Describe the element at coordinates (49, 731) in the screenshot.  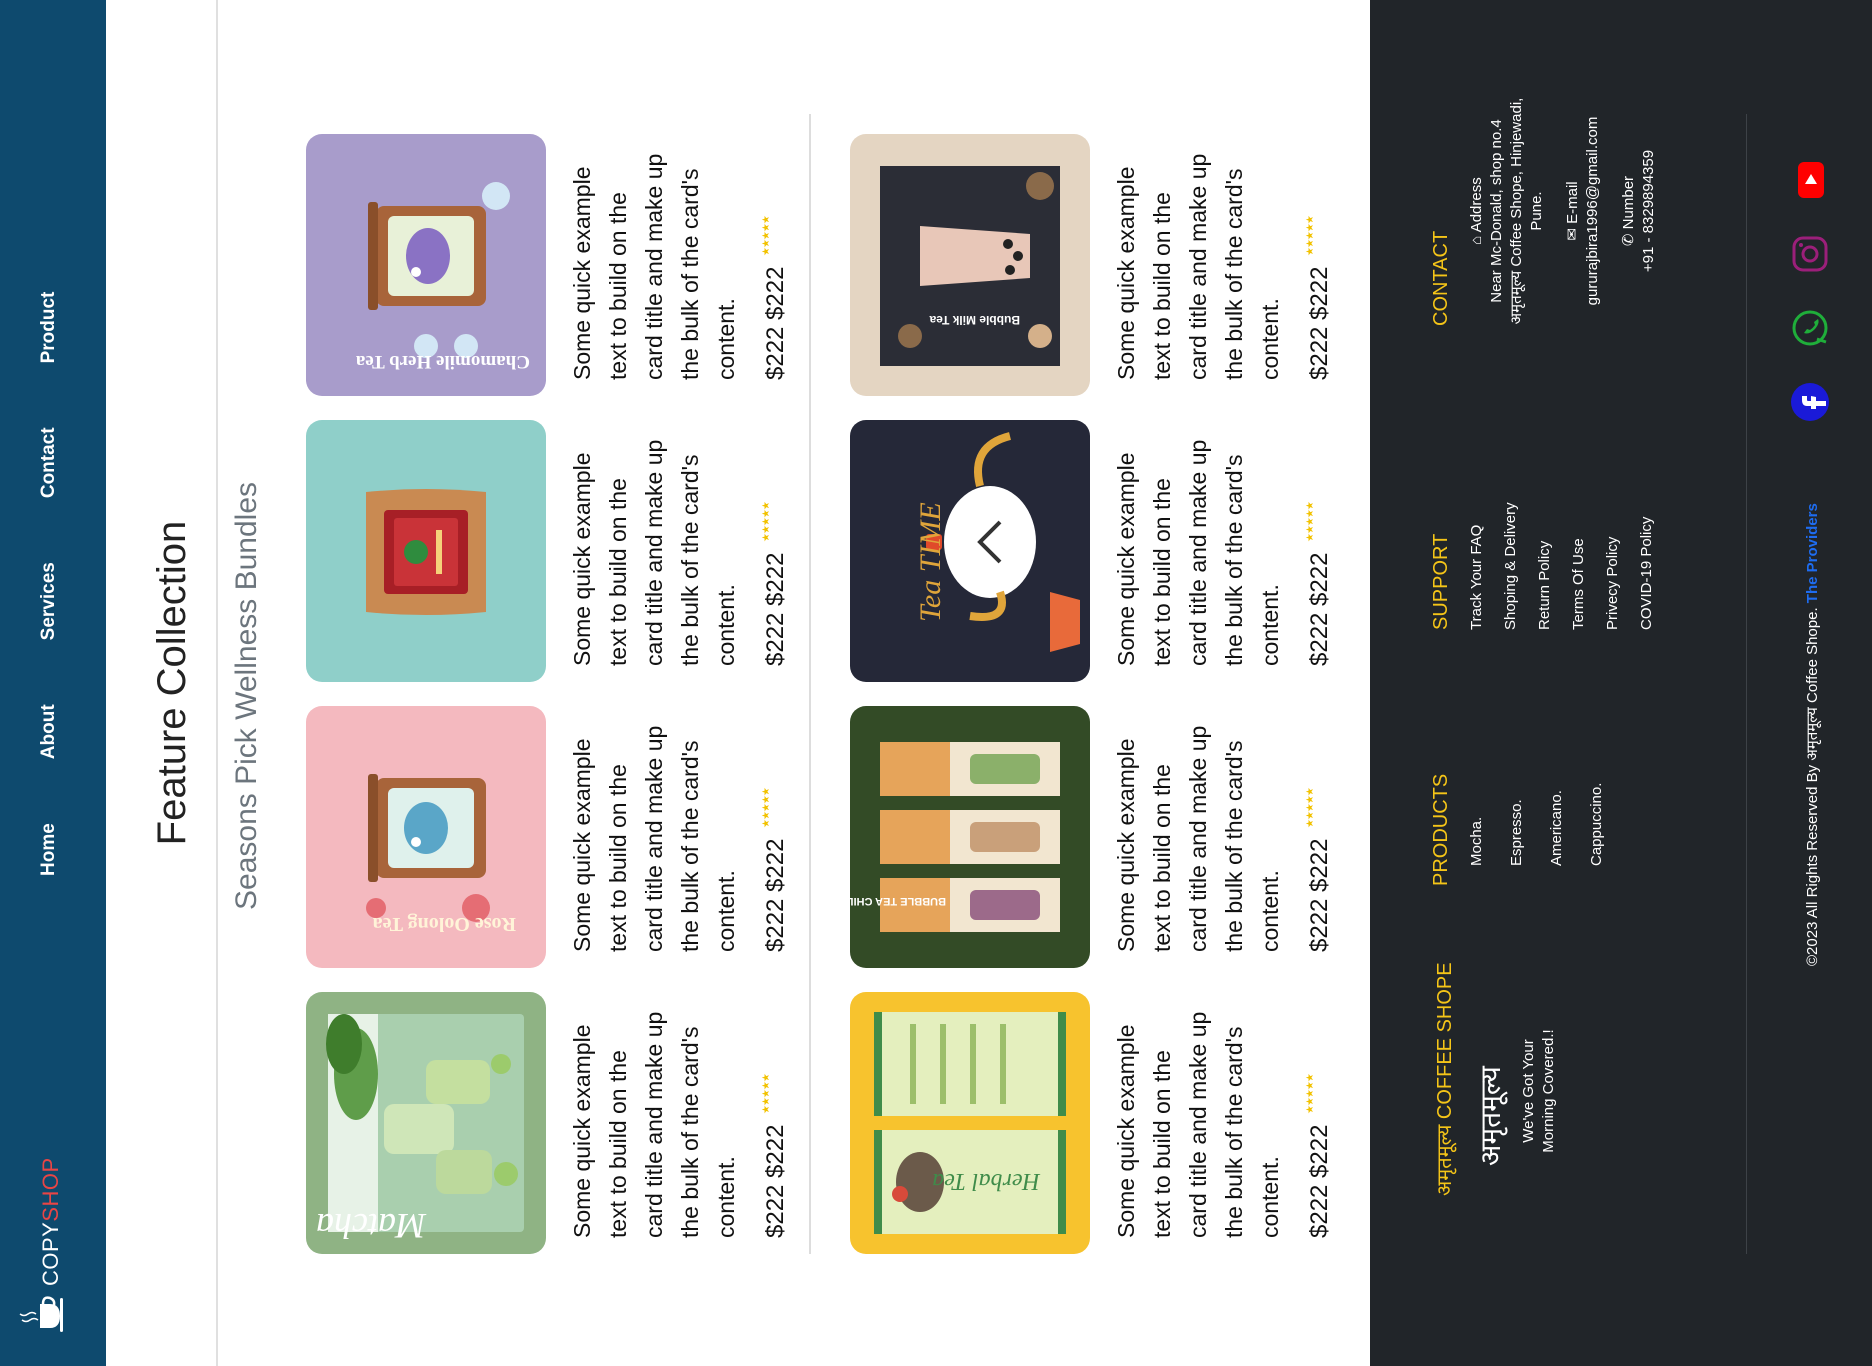
I see `nav-about: About` at that location.